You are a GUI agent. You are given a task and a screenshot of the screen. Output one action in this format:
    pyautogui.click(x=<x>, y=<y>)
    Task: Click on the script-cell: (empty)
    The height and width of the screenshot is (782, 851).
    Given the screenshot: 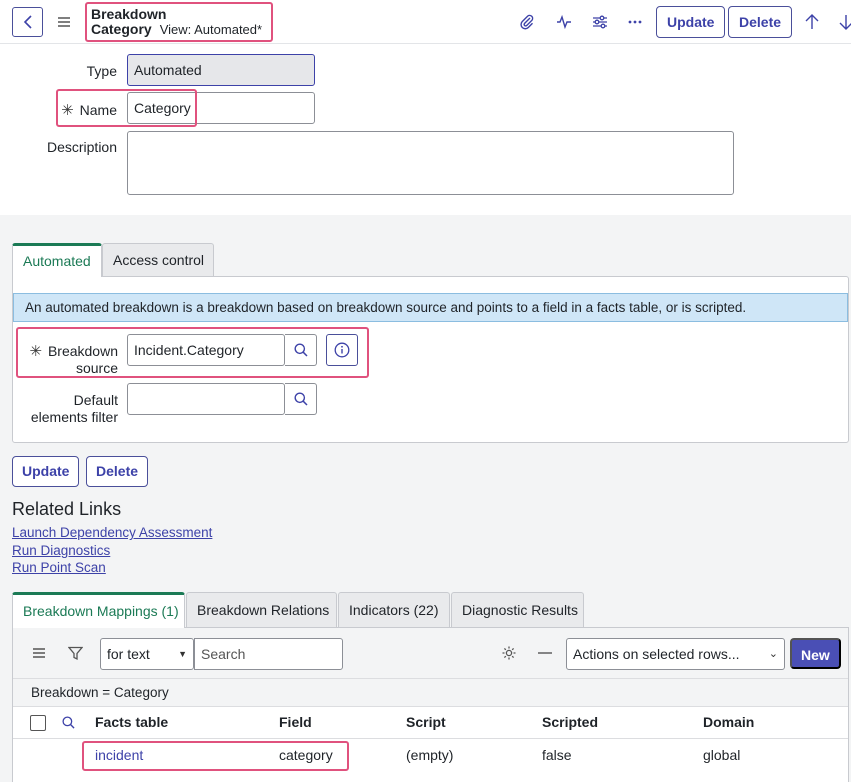 What is the action you would take?
    pyautogui.click(x=430, y=755)
    